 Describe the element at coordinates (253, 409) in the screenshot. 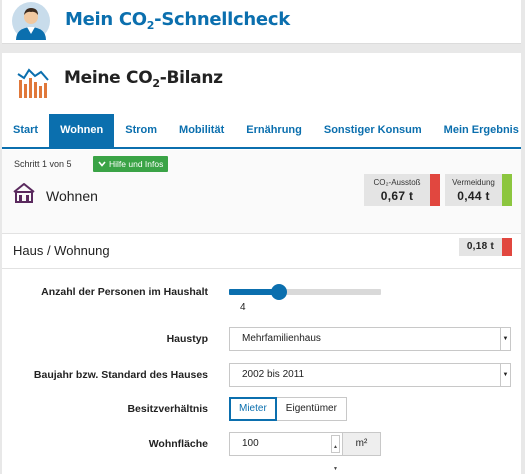

I see `ownership-option-mieter: Mieter` at that location.